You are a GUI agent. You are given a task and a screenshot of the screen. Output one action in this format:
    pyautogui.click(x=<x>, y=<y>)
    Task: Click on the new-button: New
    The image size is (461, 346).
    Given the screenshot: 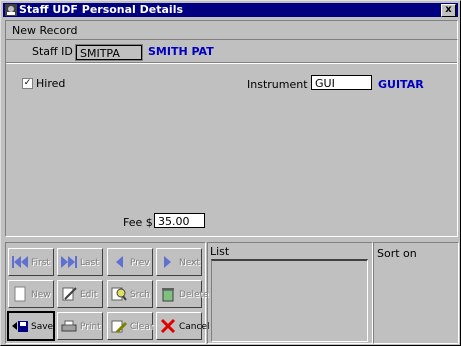 What is the action you would take?
    pyautogui.click(x=31, y=294)
    